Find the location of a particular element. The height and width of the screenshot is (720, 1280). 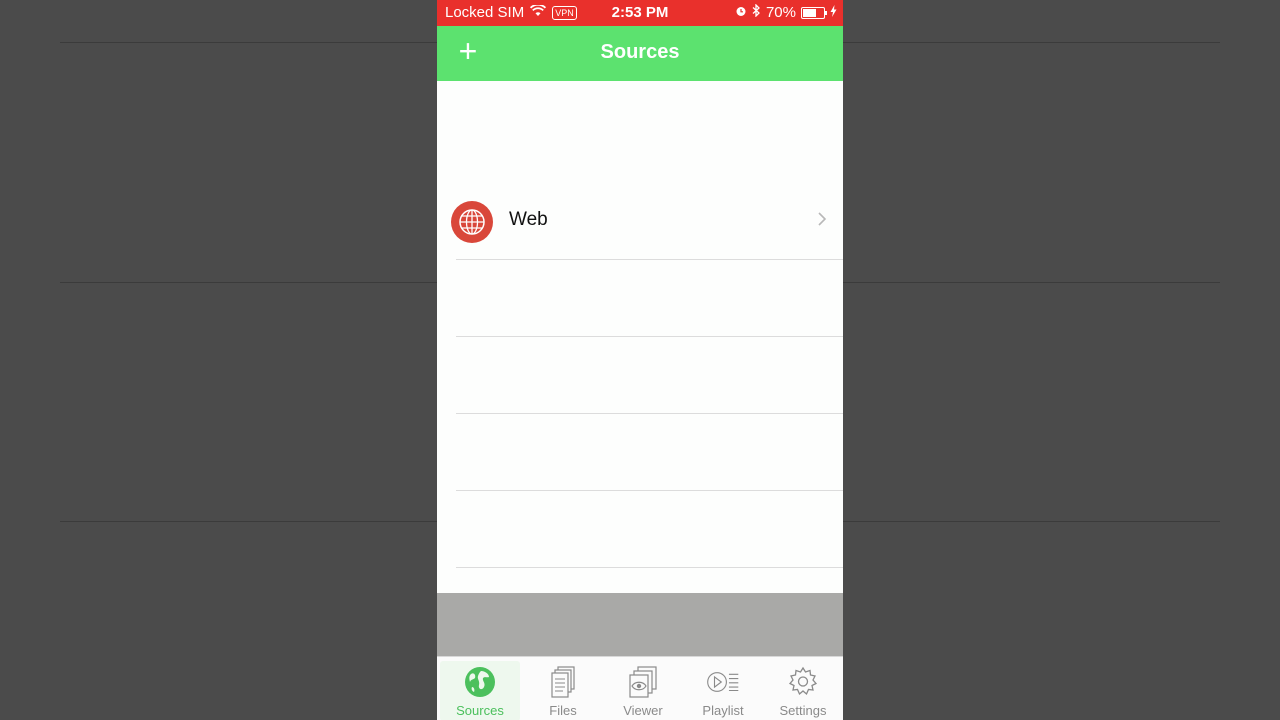

tab-viewer: Viewer is located at coordinates (643, 688).